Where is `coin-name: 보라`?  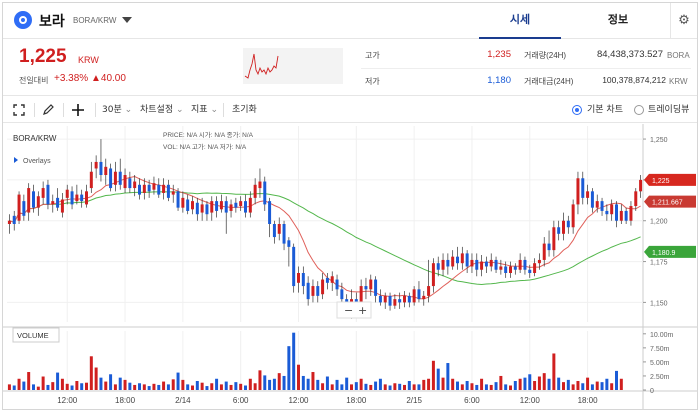 coin-name: 보라 is located at coordinates (52, 21).